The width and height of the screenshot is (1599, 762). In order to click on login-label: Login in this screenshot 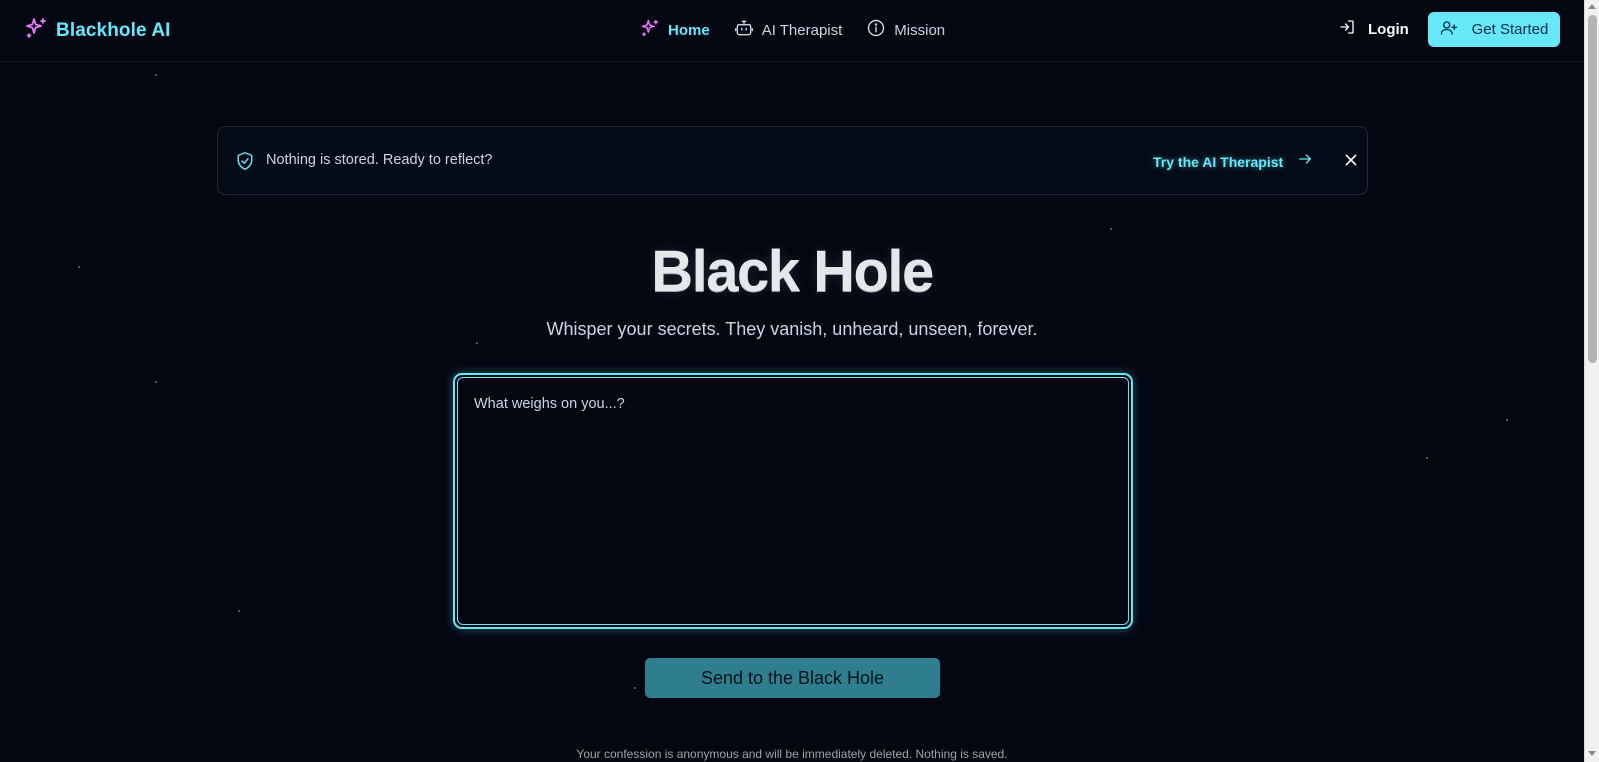, I will do `click(1388, 29)`.